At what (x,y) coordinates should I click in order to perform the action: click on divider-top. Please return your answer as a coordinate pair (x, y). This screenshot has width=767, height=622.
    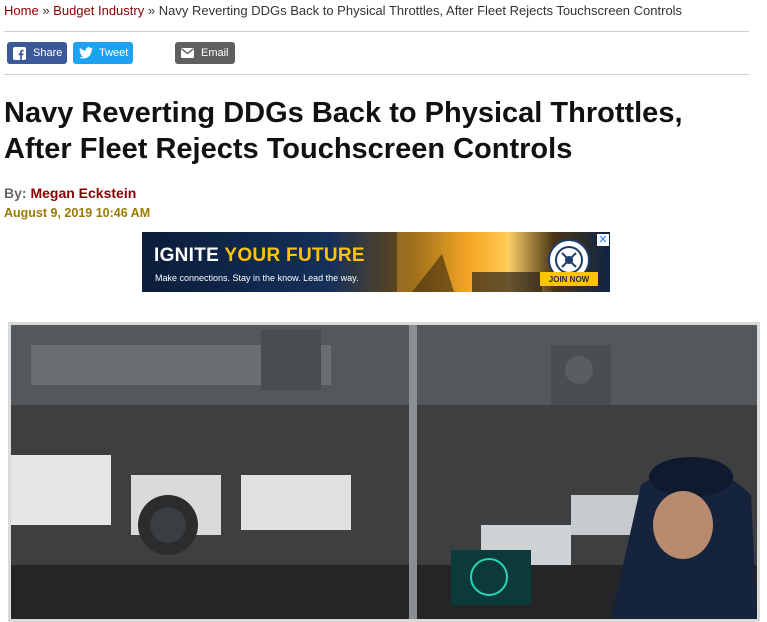
    Looking at the image, I should click on (376, 31).